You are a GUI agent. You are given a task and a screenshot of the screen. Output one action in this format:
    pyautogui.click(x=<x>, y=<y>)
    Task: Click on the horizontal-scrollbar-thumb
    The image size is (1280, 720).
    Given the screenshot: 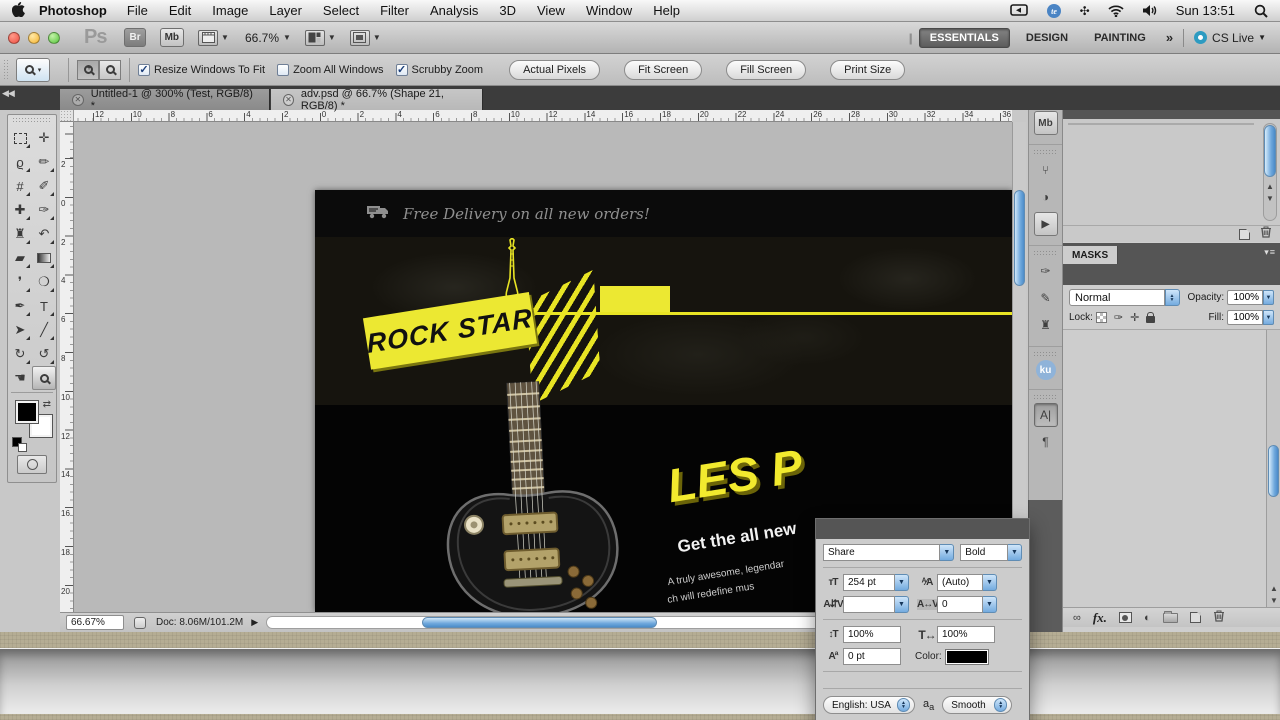 What is the action you would take?
    pyautogui.click(x=540, y=622)
    